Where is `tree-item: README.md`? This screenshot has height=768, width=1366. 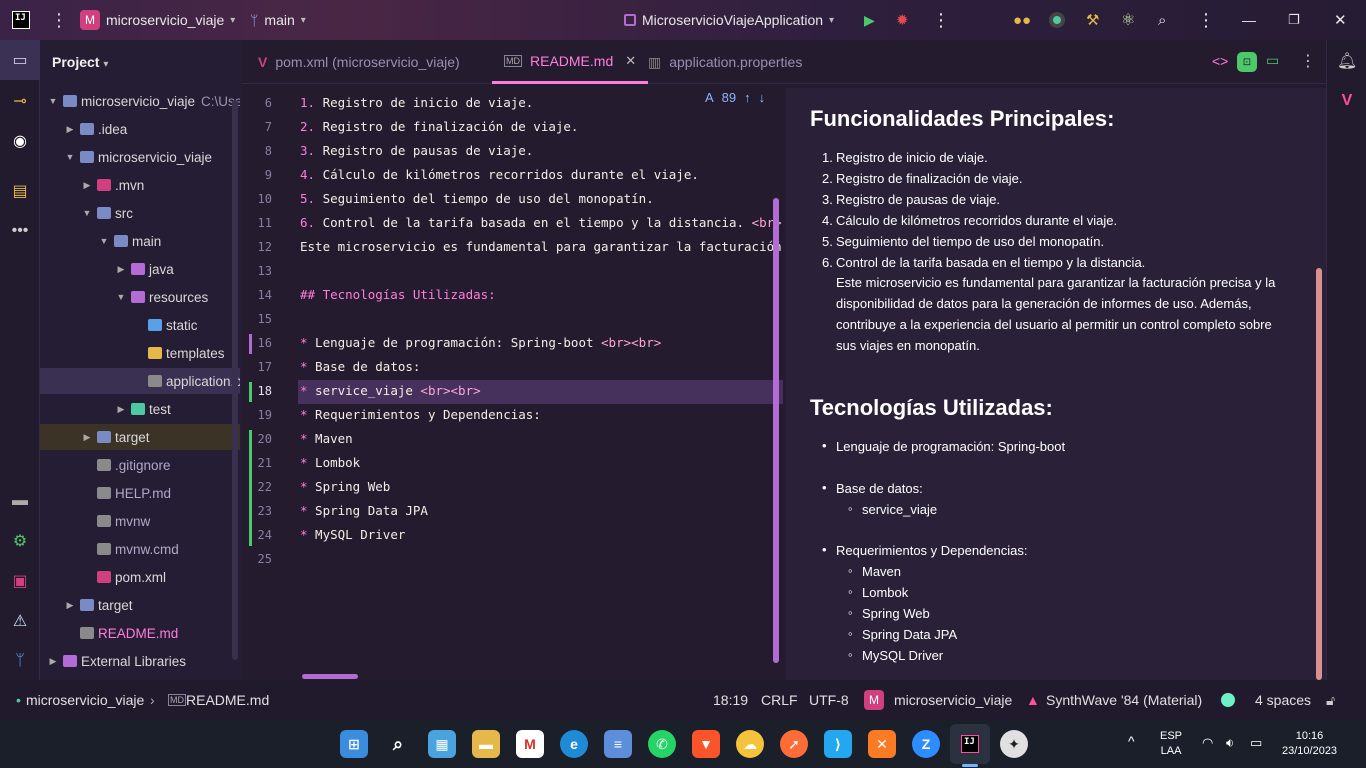
tree-item: README.md is located at coordinates (140, 633).